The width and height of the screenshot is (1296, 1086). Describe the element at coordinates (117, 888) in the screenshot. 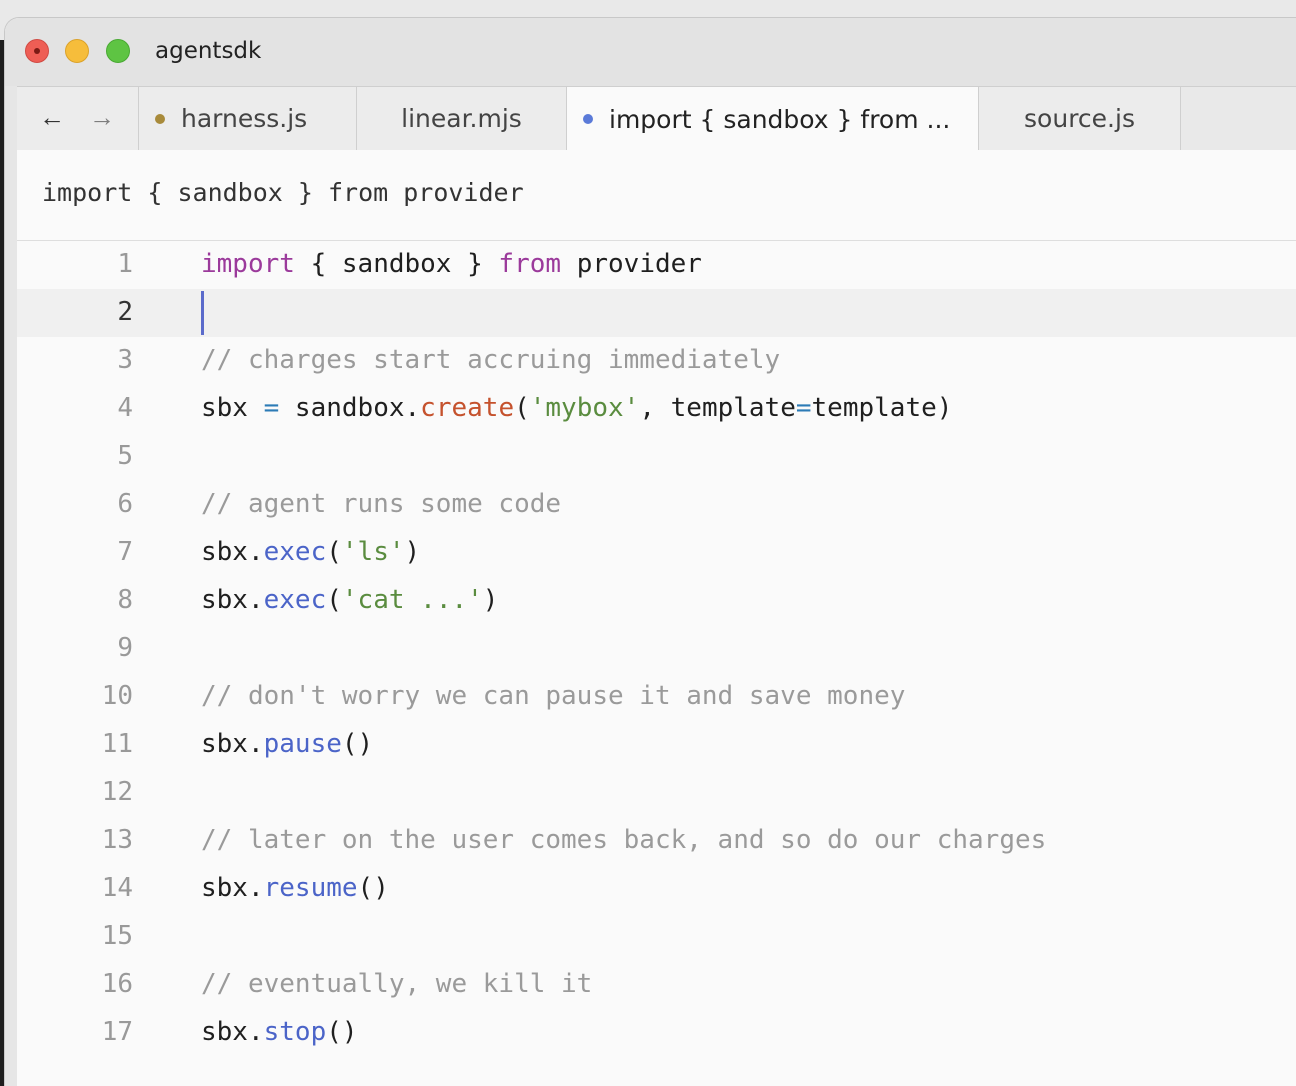

I see `line-number: 14` at that location.